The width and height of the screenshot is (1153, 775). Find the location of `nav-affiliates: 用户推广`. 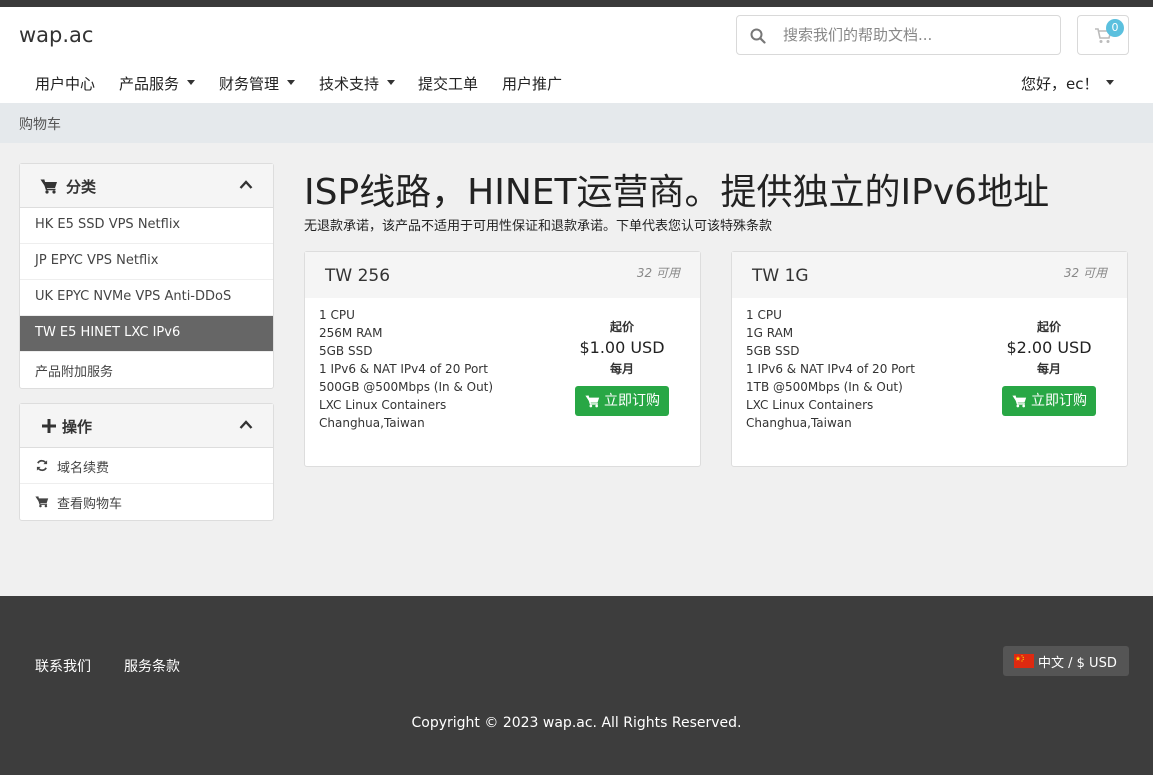

nav-affiliates: 用户推广 is located at coordinates (532, 83).